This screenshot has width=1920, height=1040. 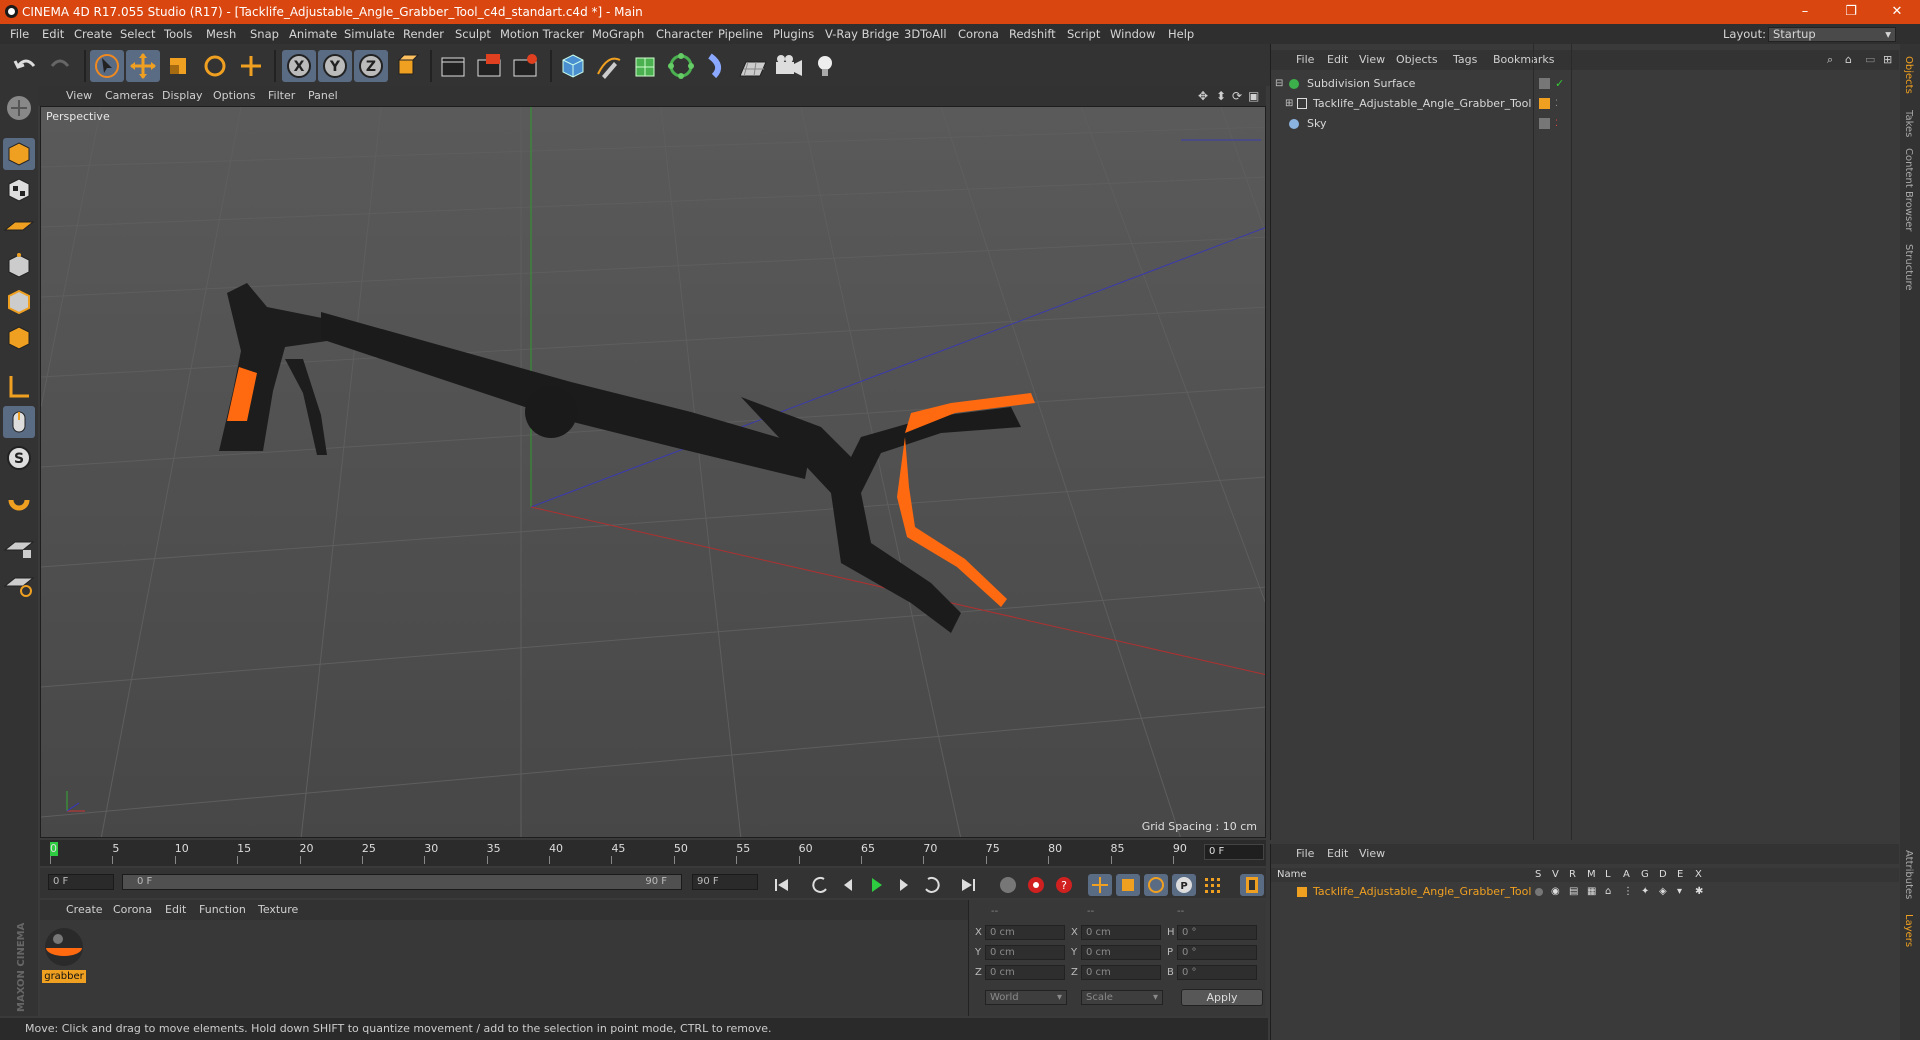 What do you see at coordinates (407, 66) in the screenshot?
I see `coordinate-system-icon` at bounding box center [407, 66].